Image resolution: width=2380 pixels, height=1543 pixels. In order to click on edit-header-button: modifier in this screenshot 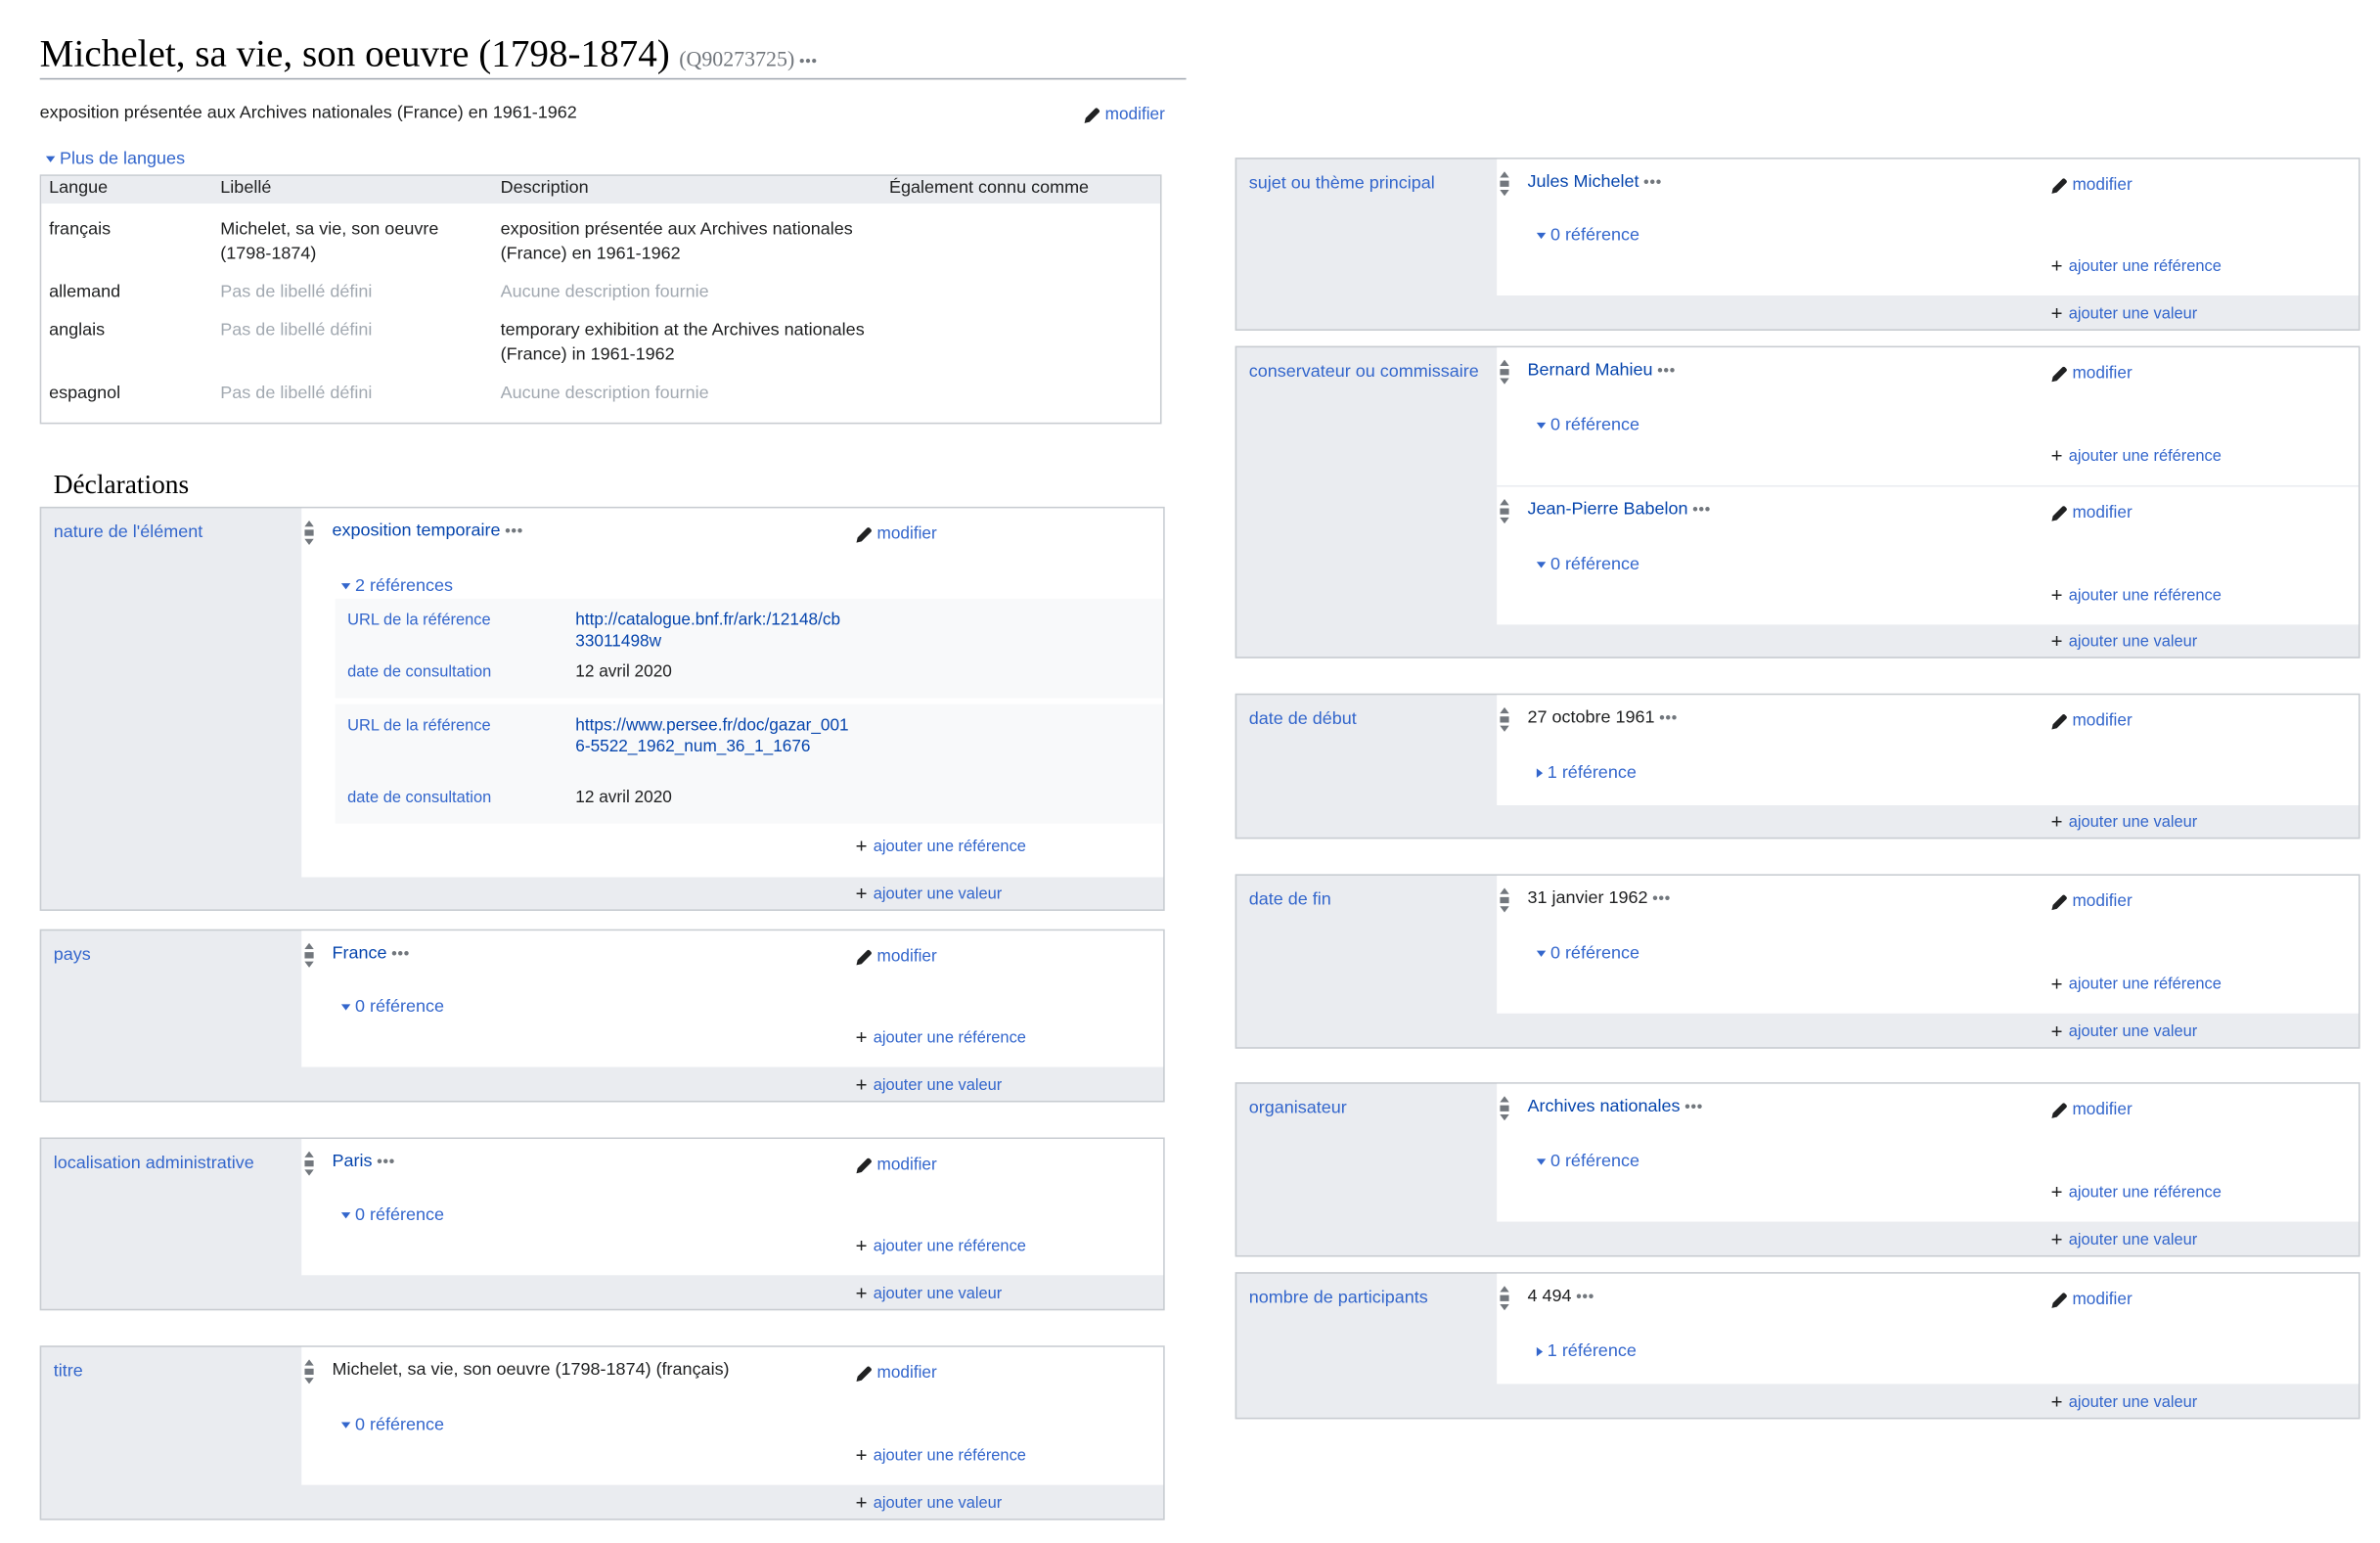, I will do `click(1124, 115)`.